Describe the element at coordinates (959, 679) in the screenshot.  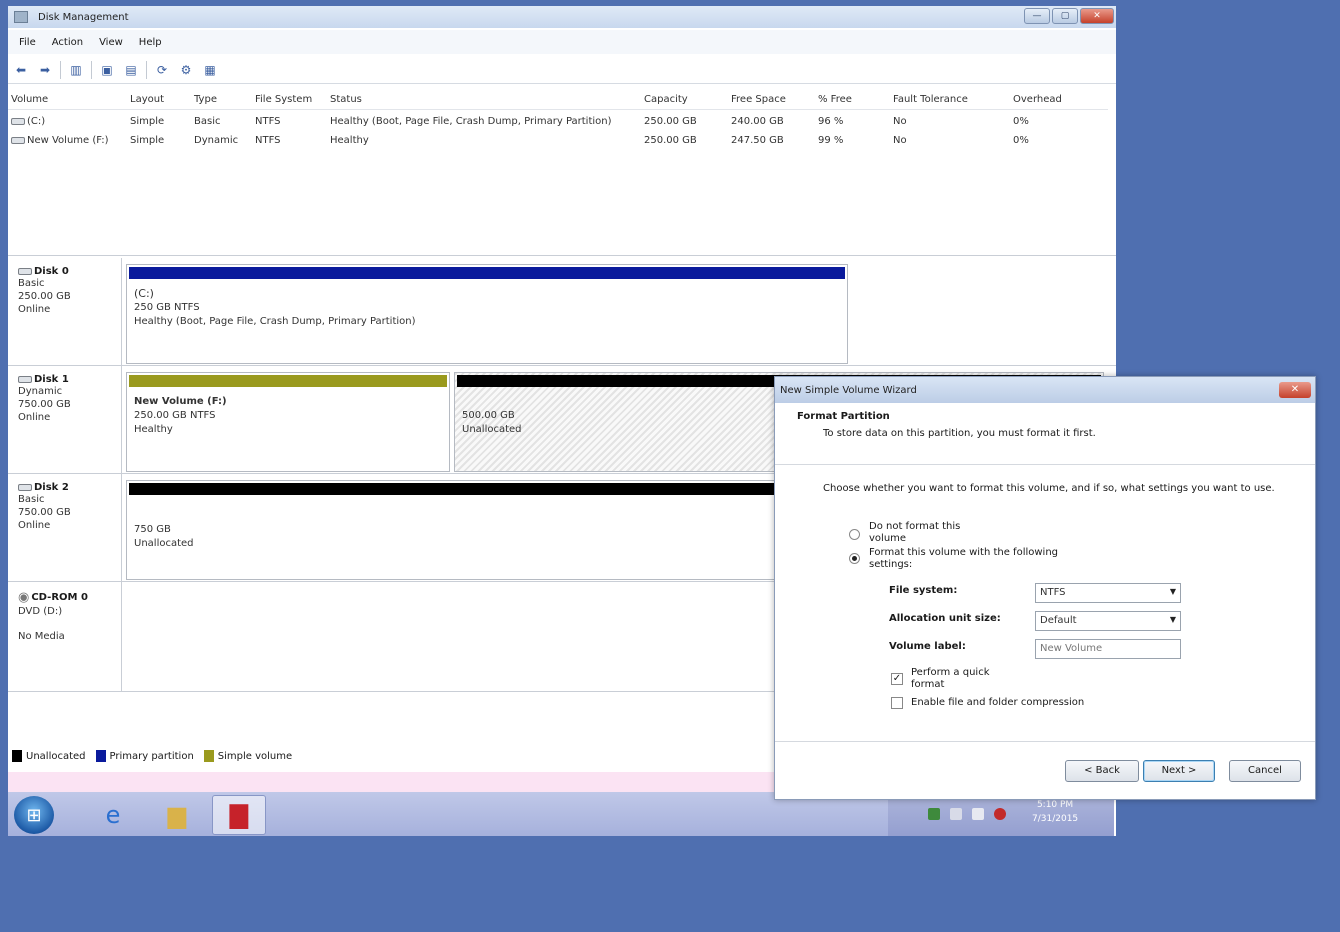
I see `quick-format-label: Perform a quick format` at that location.